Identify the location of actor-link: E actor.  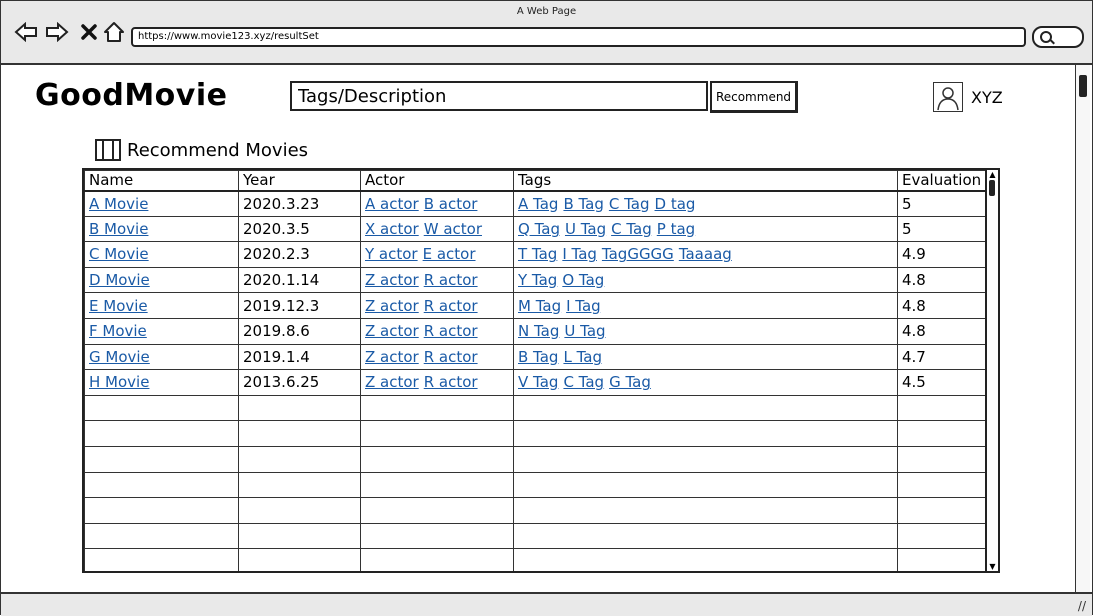
(449, 254).